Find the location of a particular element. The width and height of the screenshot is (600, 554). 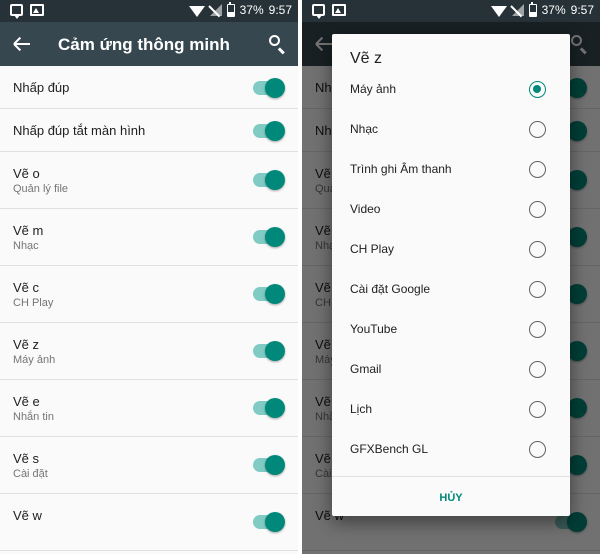

setting-title: Vẽ m is located at coordinates (28, 230).